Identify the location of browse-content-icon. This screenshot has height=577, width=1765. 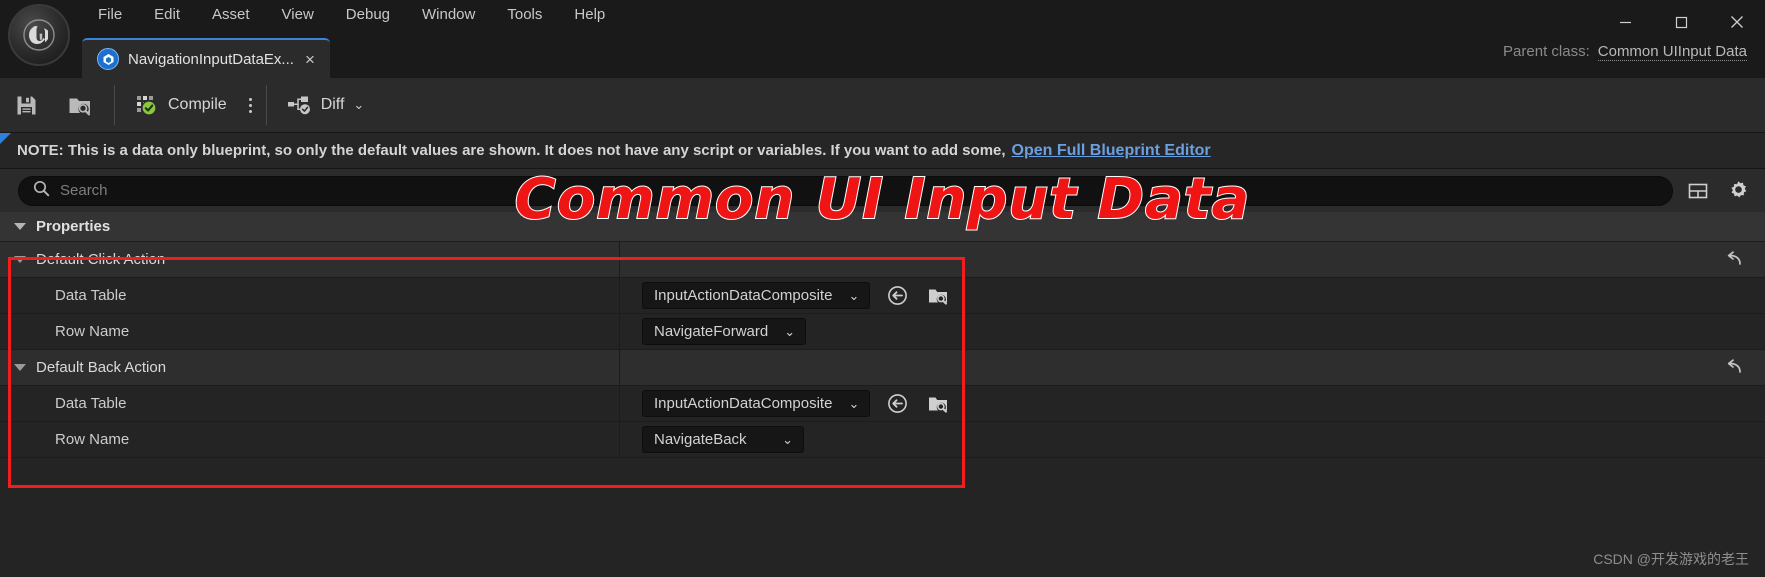
(80, 106).